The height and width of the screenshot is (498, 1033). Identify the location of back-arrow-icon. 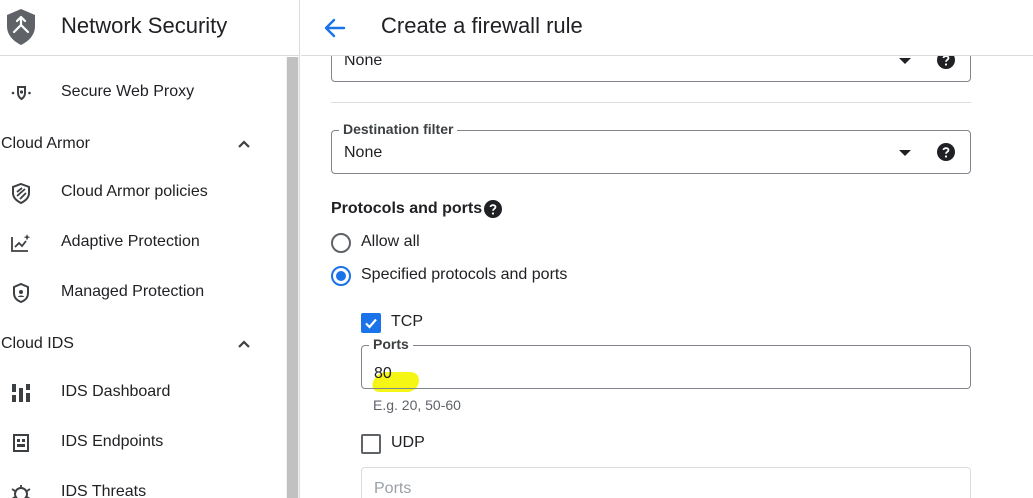
(335, 28).